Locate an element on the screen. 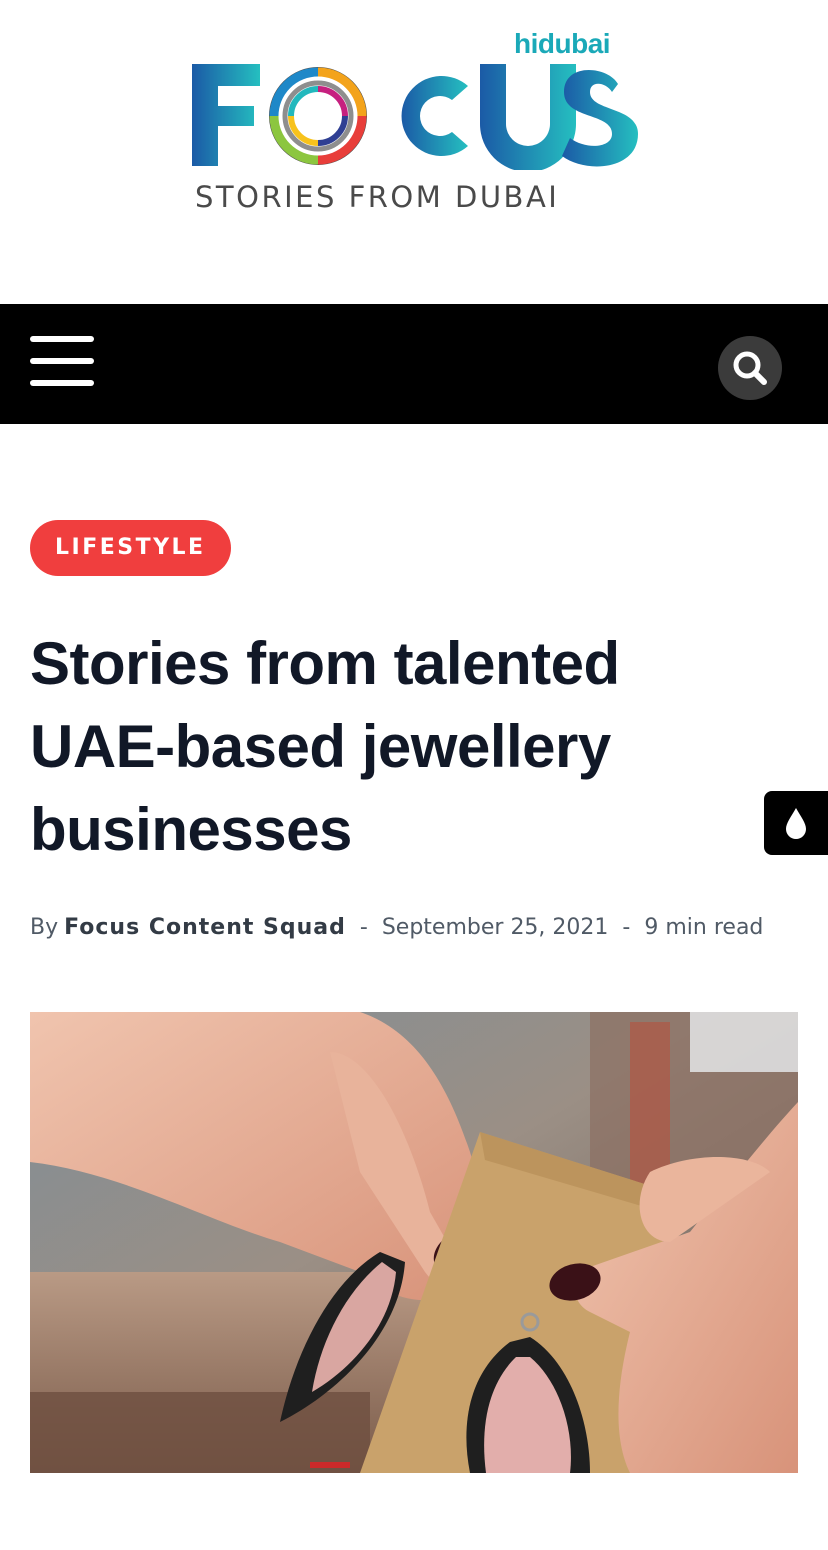 The height and width of the screenshot is (1550, 828). main-navbar is located at coordinates (414, 364).